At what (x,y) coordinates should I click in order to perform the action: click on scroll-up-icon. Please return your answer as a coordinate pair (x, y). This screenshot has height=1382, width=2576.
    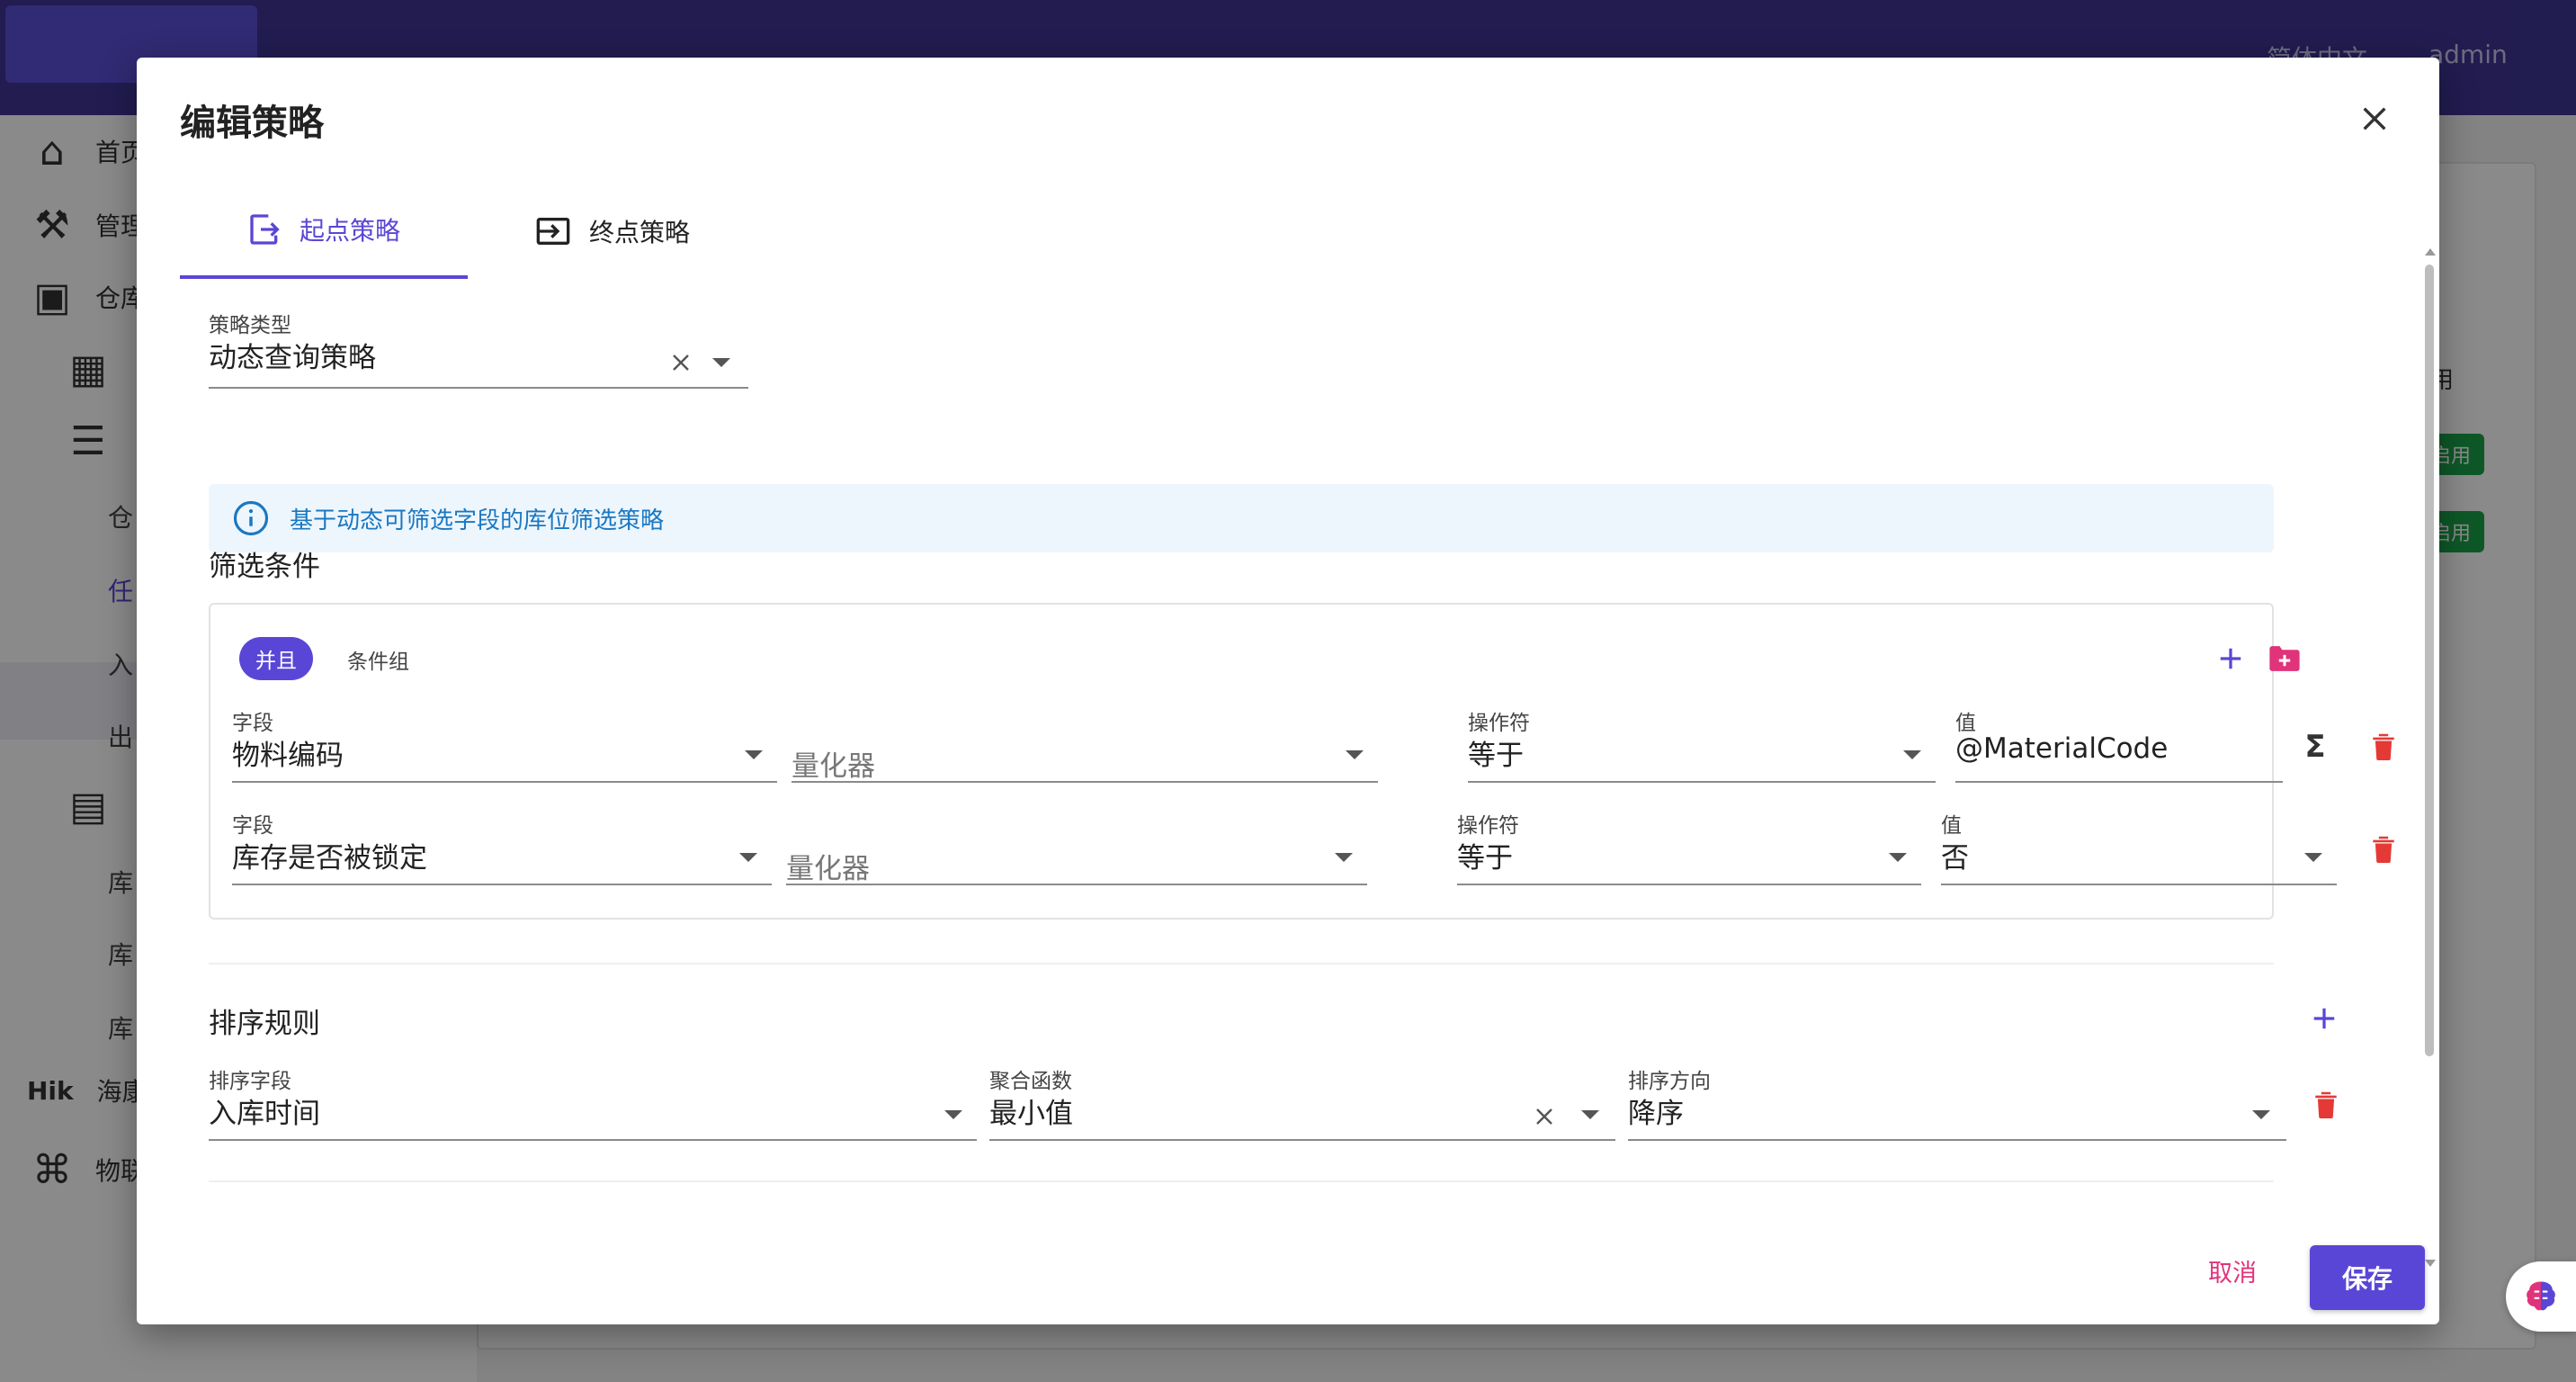
    Looking at the image, I should click on (2430, 252).